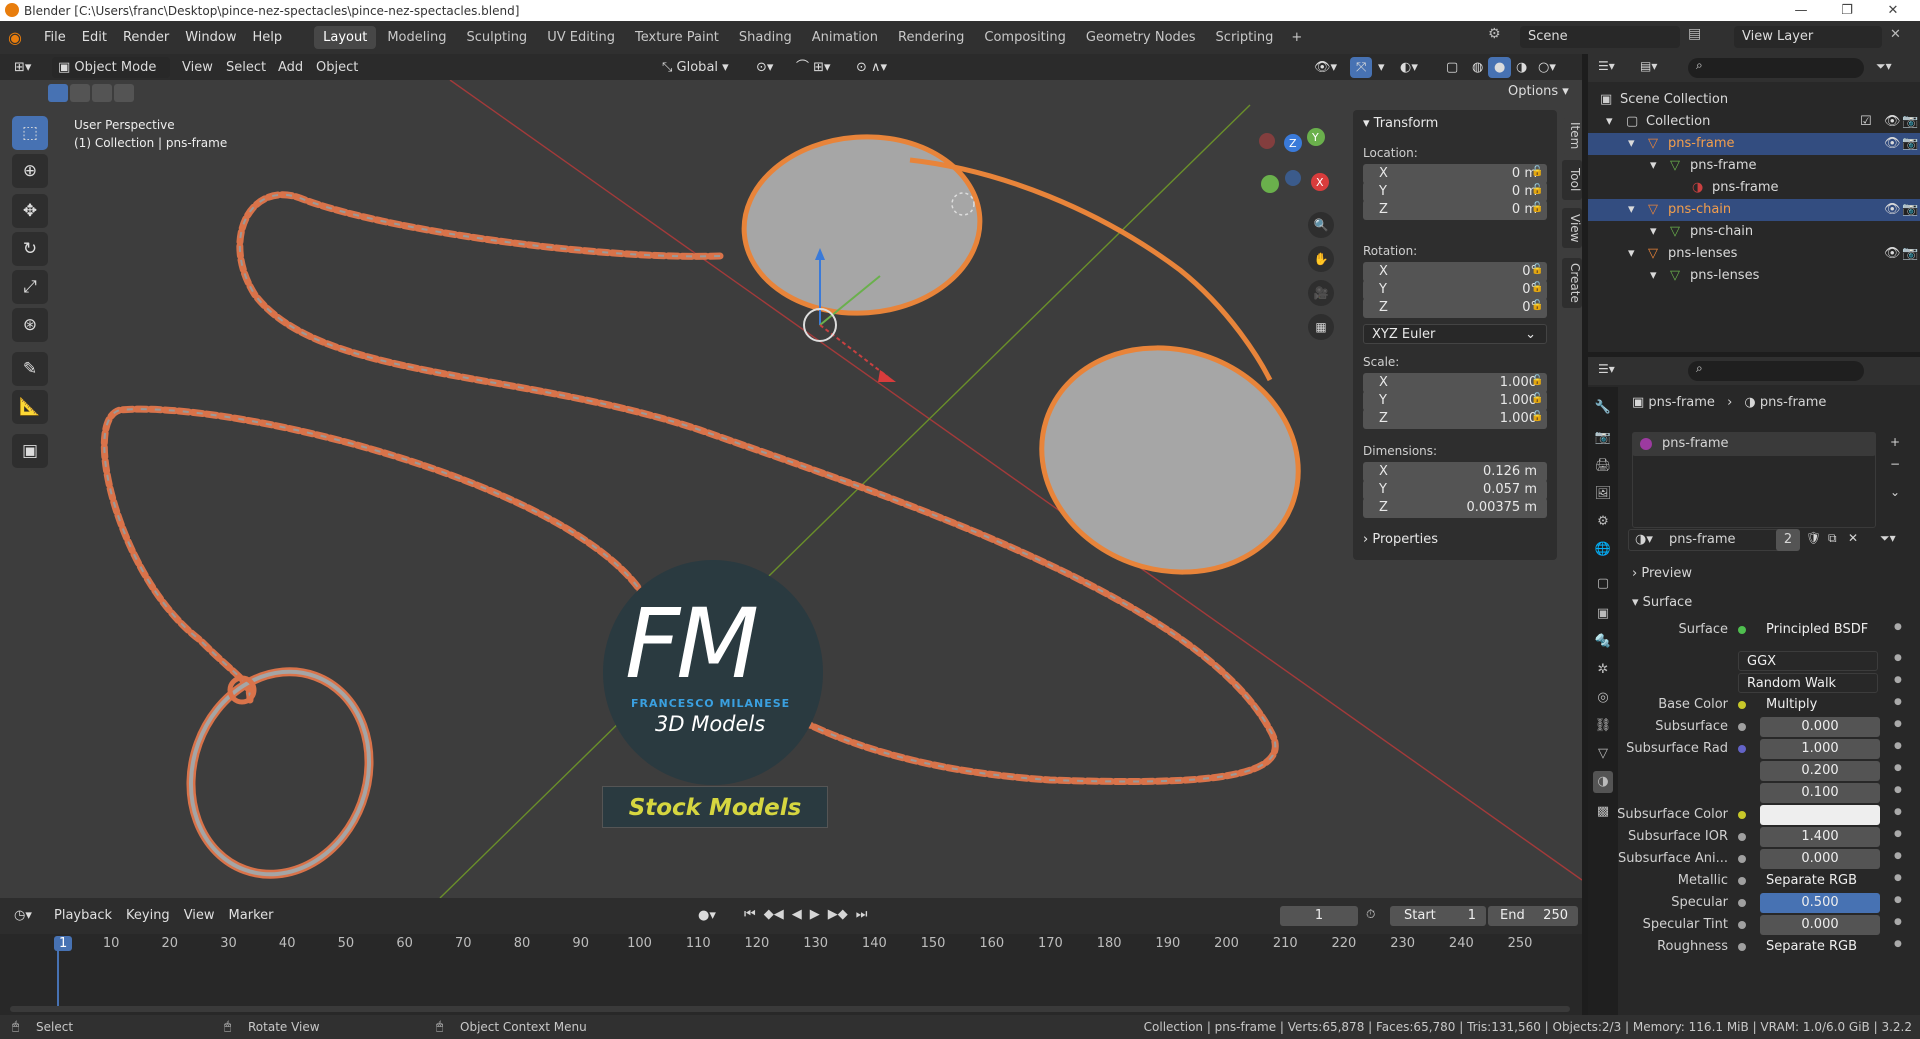  Describe the element at coordinates (862, 914) in the screenshot. I see `jump-end-icon: ⏭` at that location.